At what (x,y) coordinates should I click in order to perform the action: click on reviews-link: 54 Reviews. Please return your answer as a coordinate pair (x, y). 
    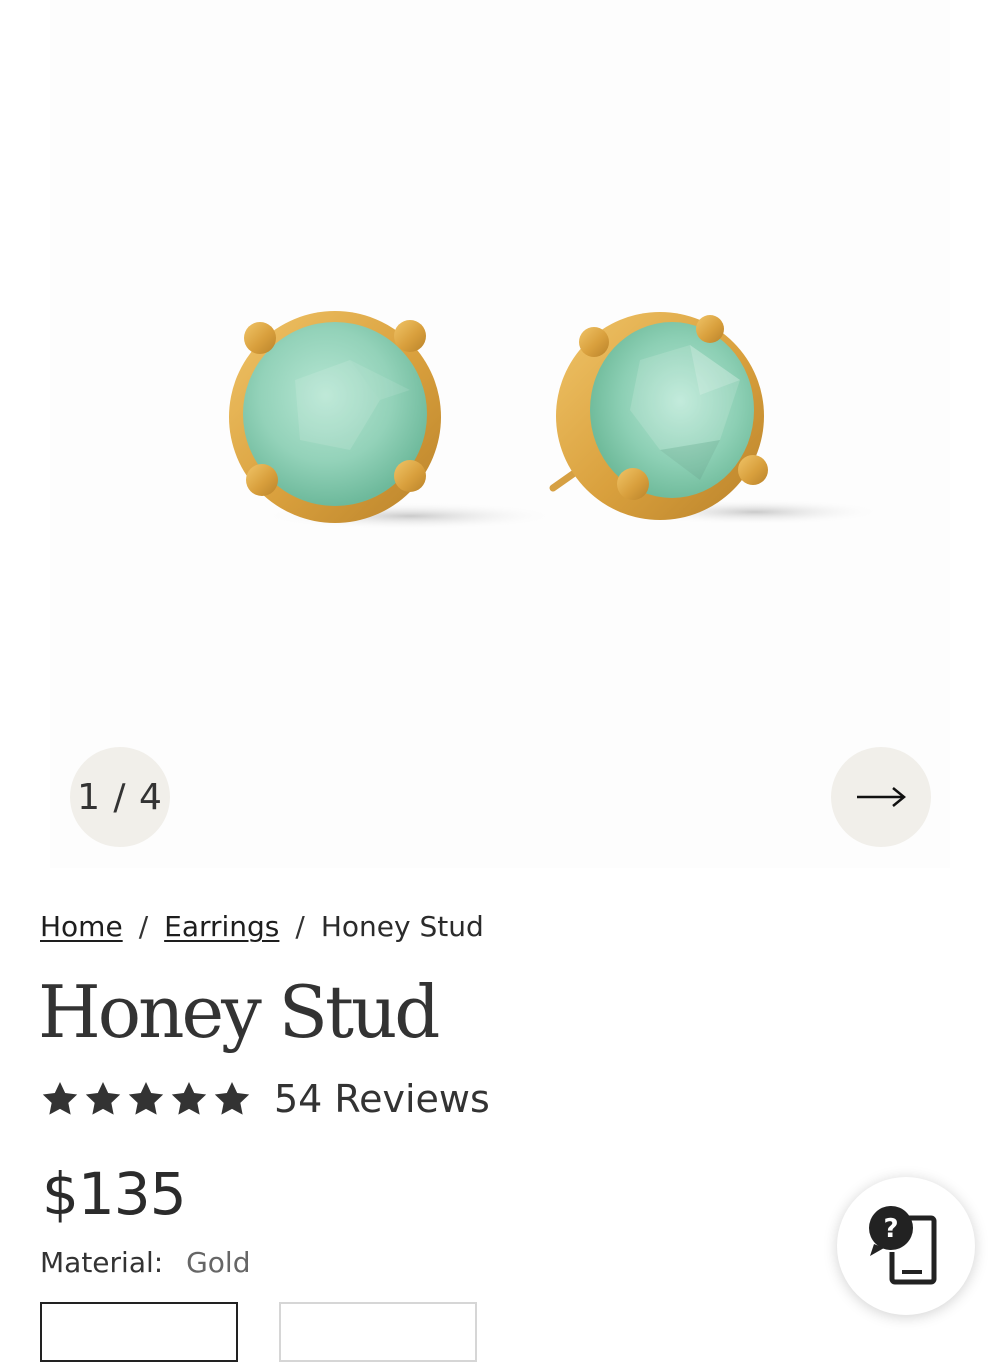
    Looking at the image, I should click on (382, 1099).